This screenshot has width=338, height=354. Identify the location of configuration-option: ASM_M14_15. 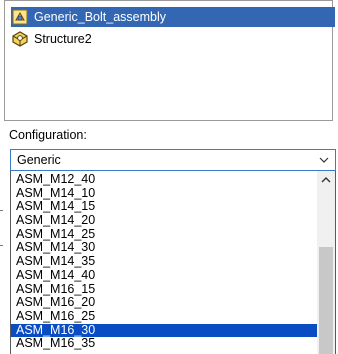
(164, 207).